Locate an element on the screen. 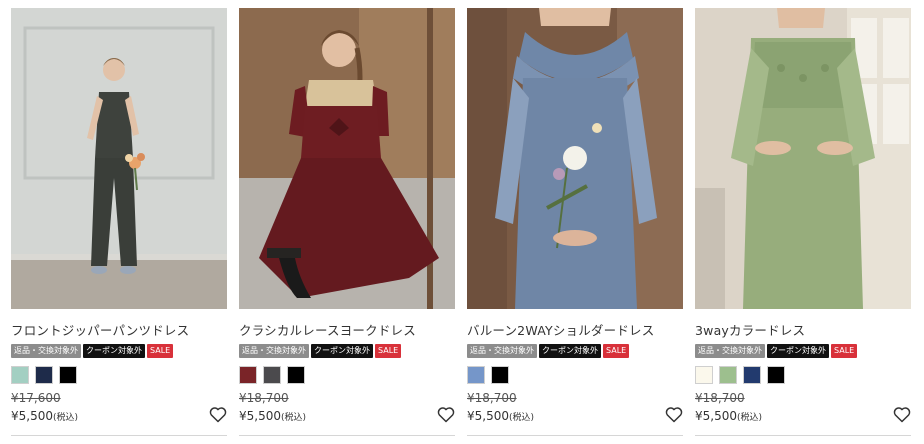 This screenshot has width=924, height=444. product-name: バルーン2WAYショルダードレス is located at coordinates (575, 329).